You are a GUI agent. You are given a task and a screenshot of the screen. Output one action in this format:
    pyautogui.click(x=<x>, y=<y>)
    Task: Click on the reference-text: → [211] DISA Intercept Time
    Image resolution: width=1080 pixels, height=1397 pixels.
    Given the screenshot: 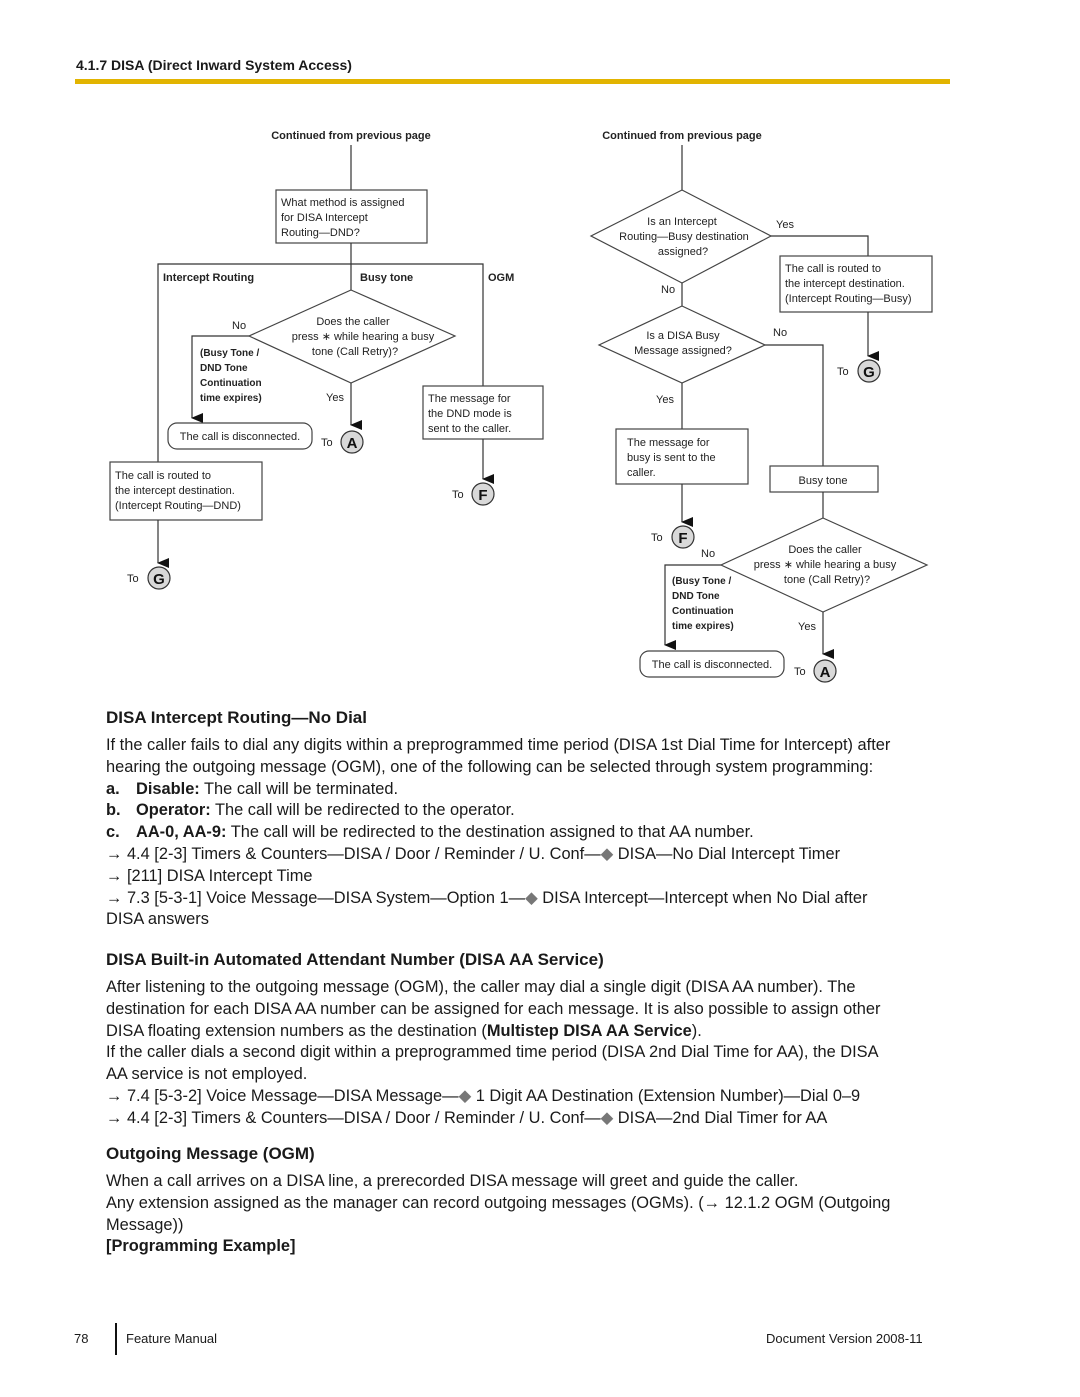 What is the action you would take?
    pyautogui.click(x=209, y=875)
    